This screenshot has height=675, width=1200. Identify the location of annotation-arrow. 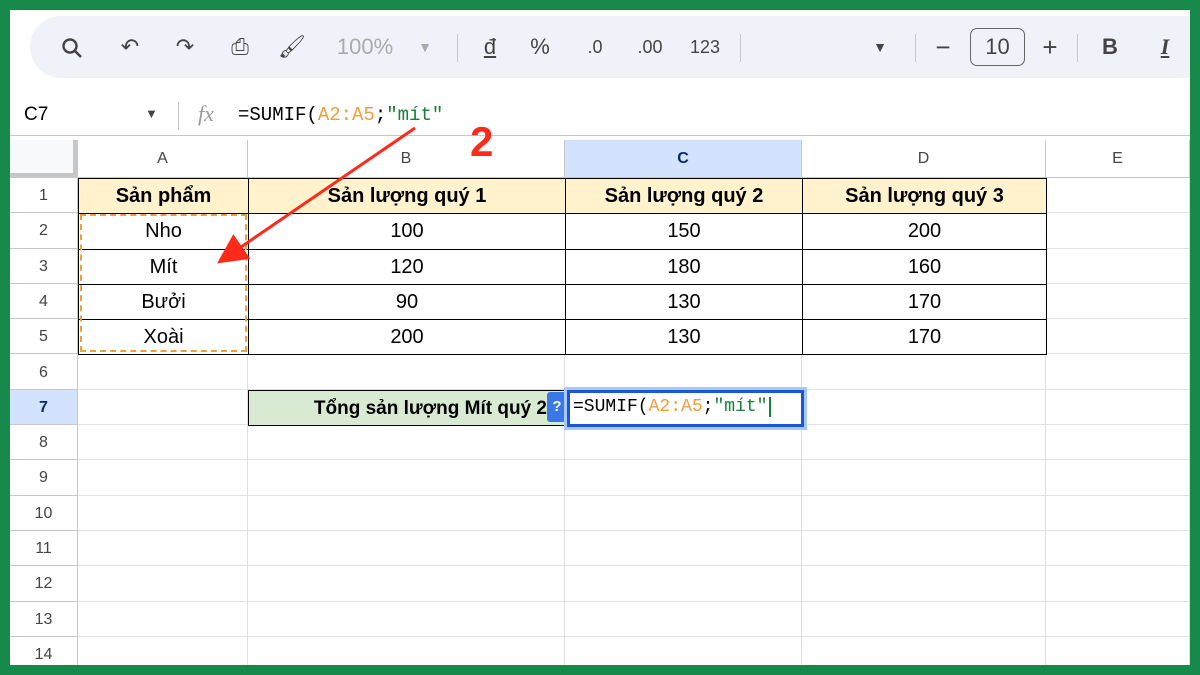
(316, 195).